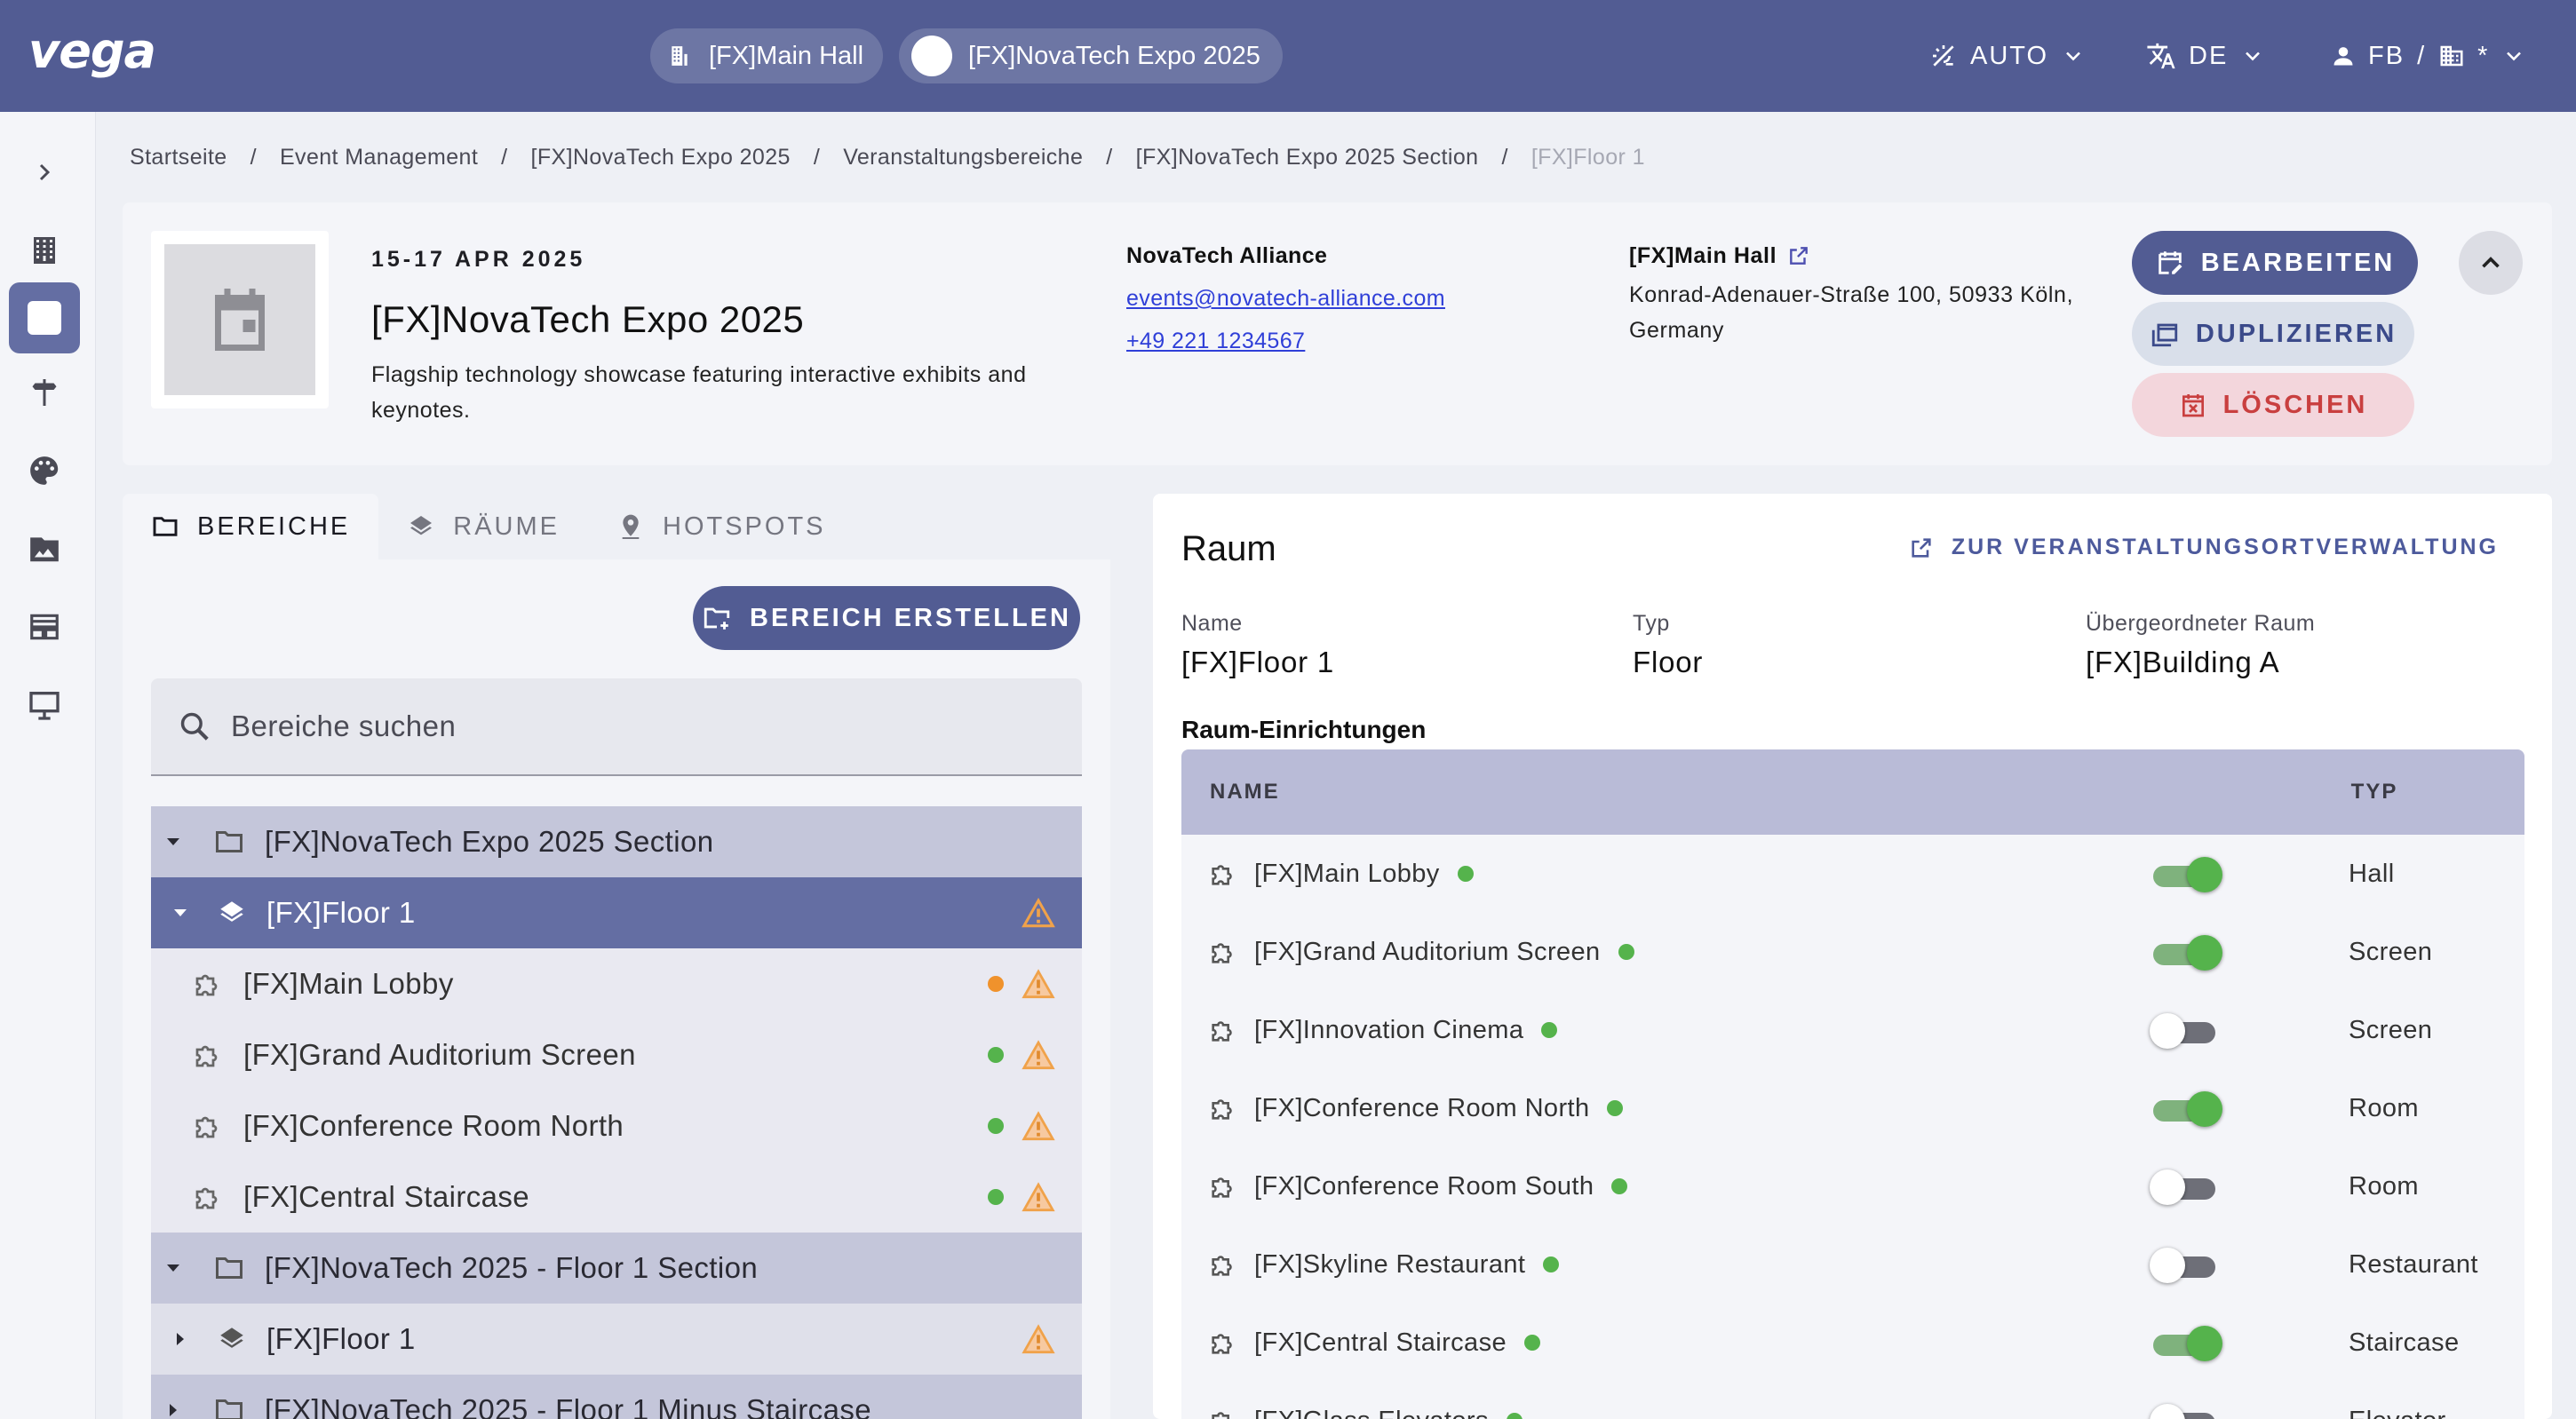 Image resolution: width=2576 pixels, height=1419 pixels. Describe the element at coordinates (1852, 1030) in the screenshot. I see `table-row: [FX]Innovation Cinema Screen` at that location.